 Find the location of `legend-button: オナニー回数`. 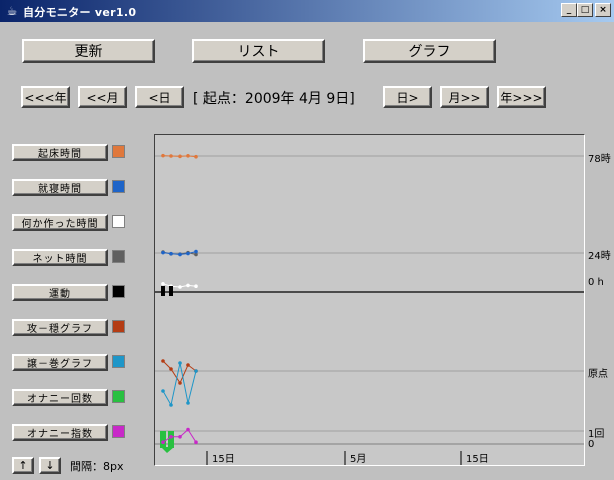

legend-button: オナニー回数 is located at coordinates (60, 397).